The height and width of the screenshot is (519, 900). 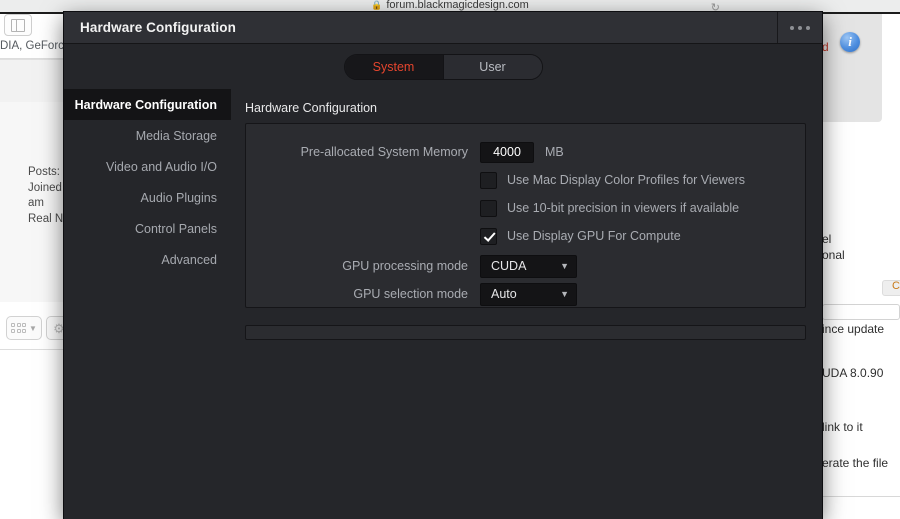 I want to click on secondary-group-box, so click(x=525, y=332).